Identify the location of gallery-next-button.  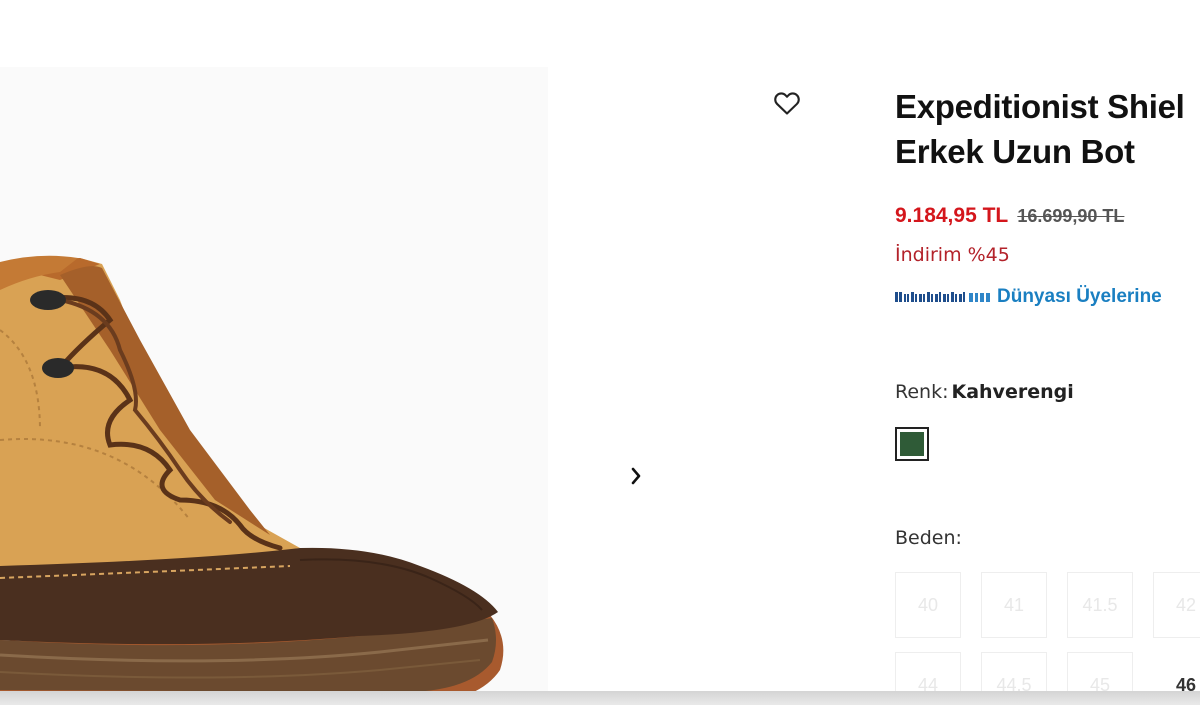
(636, 476).